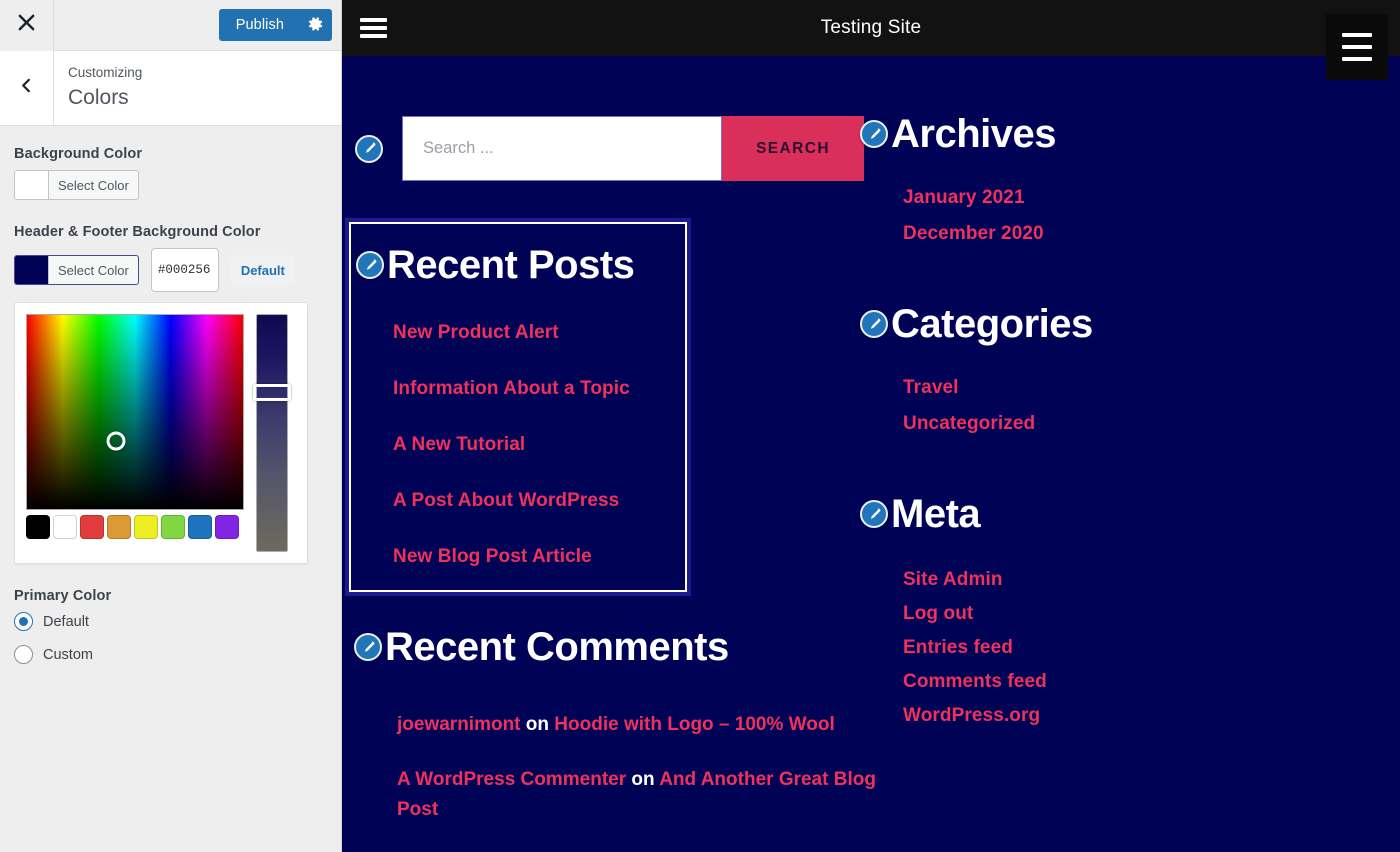 The width and height of the screenshot is (1400, 852). Describe the element at coordinates (511, 779) in the screenshot. I see `comment-author: A WordPress Commenter` at that location.